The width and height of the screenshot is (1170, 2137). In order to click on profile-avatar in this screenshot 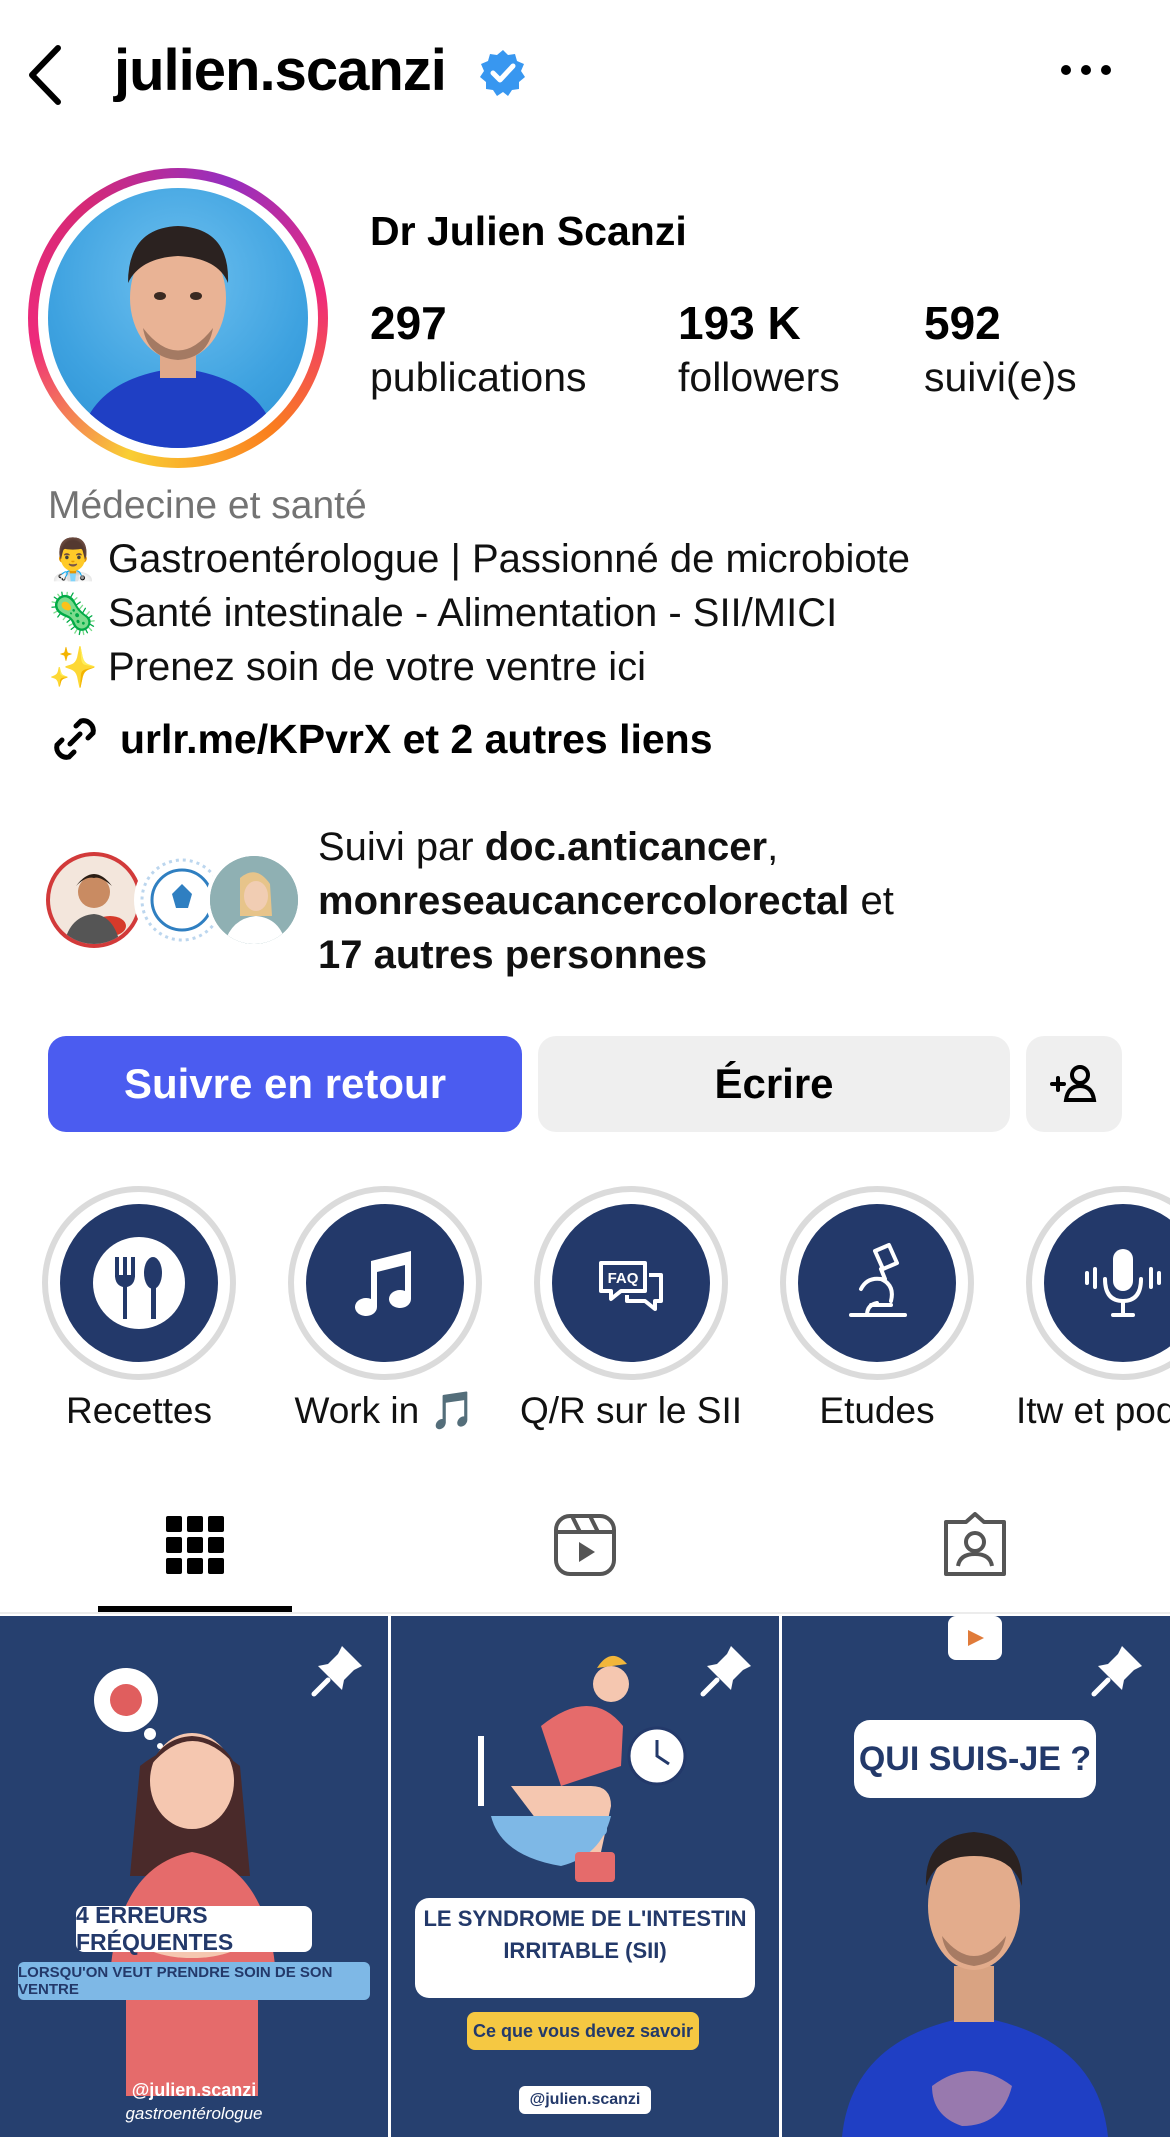, I will do `click(178, 318)`.